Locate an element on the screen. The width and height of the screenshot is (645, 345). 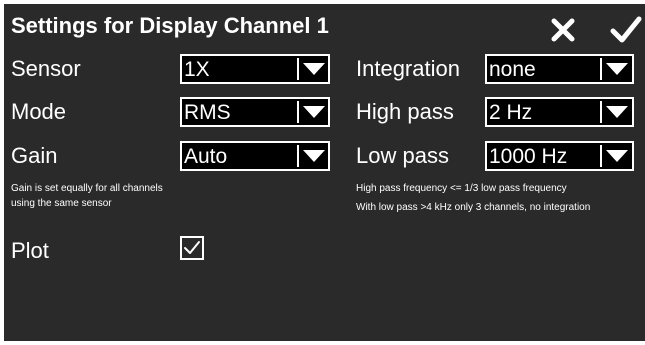
low-pass-label: Low pass is located at coordinates (402, 155).